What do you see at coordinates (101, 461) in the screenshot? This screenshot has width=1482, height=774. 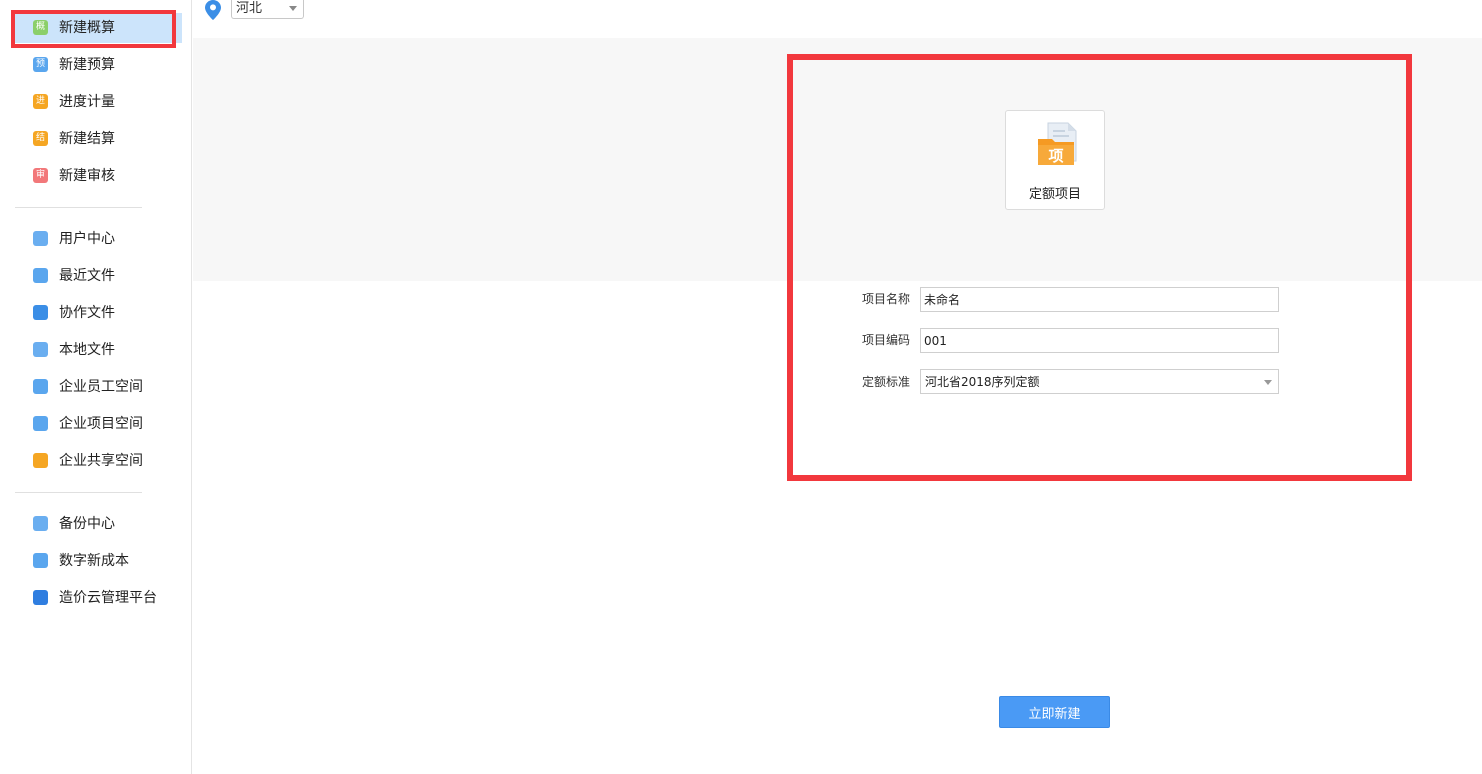 I see `sidebar-item-label: 企业共享空间` at bounding box center [101, 461].